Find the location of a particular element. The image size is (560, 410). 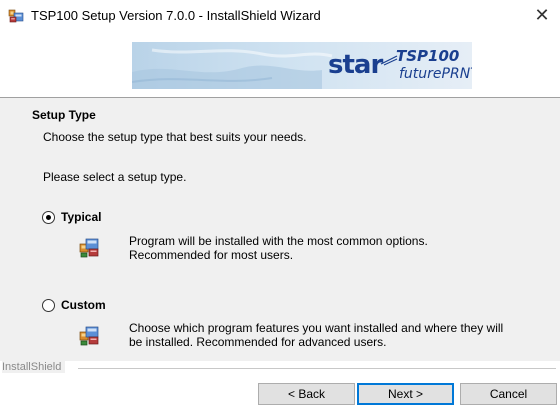

next-button: Next > is located at coordinates (405, 394).